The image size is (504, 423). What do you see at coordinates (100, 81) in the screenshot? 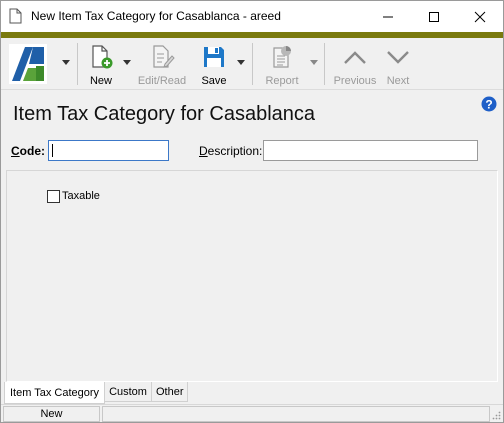
I see `new-button-label: New` at bounding box center [100, 81].